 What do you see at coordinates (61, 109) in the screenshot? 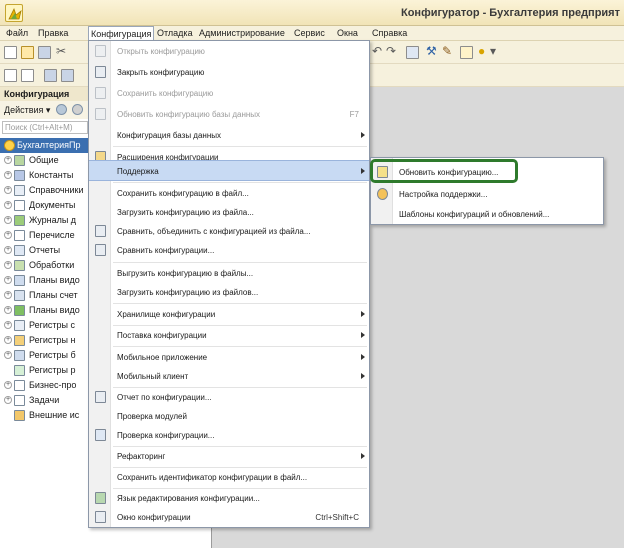
I see `add-icon` at bounding box center [61, 109].